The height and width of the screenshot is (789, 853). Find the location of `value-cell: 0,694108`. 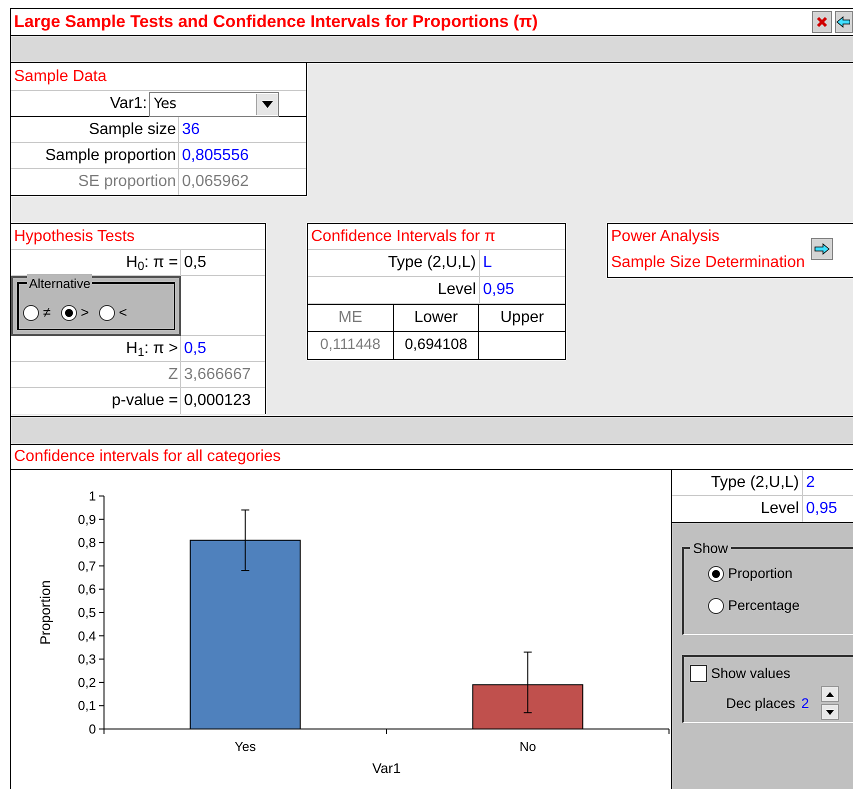

value-cell: 0,694108 is located at coordinates (437, 345).